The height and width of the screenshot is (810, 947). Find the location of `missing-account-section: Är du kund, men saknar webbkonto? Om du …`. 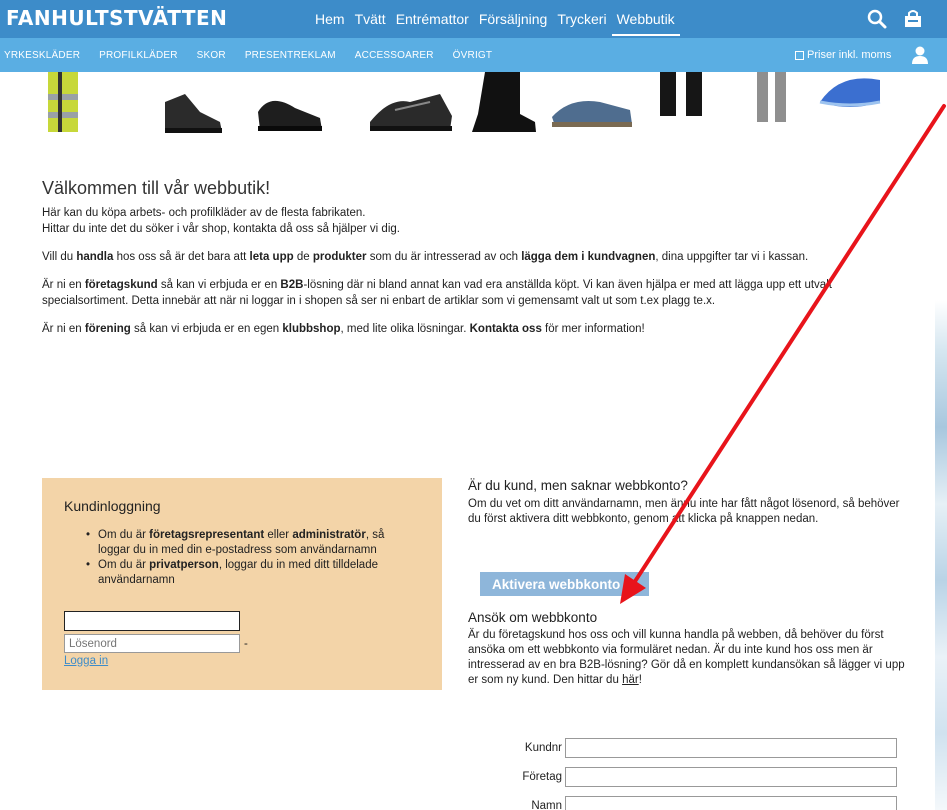

missing-account-section: Är du kund, men saknar webbkonto? Om du … is located at coordinates (688, 502).